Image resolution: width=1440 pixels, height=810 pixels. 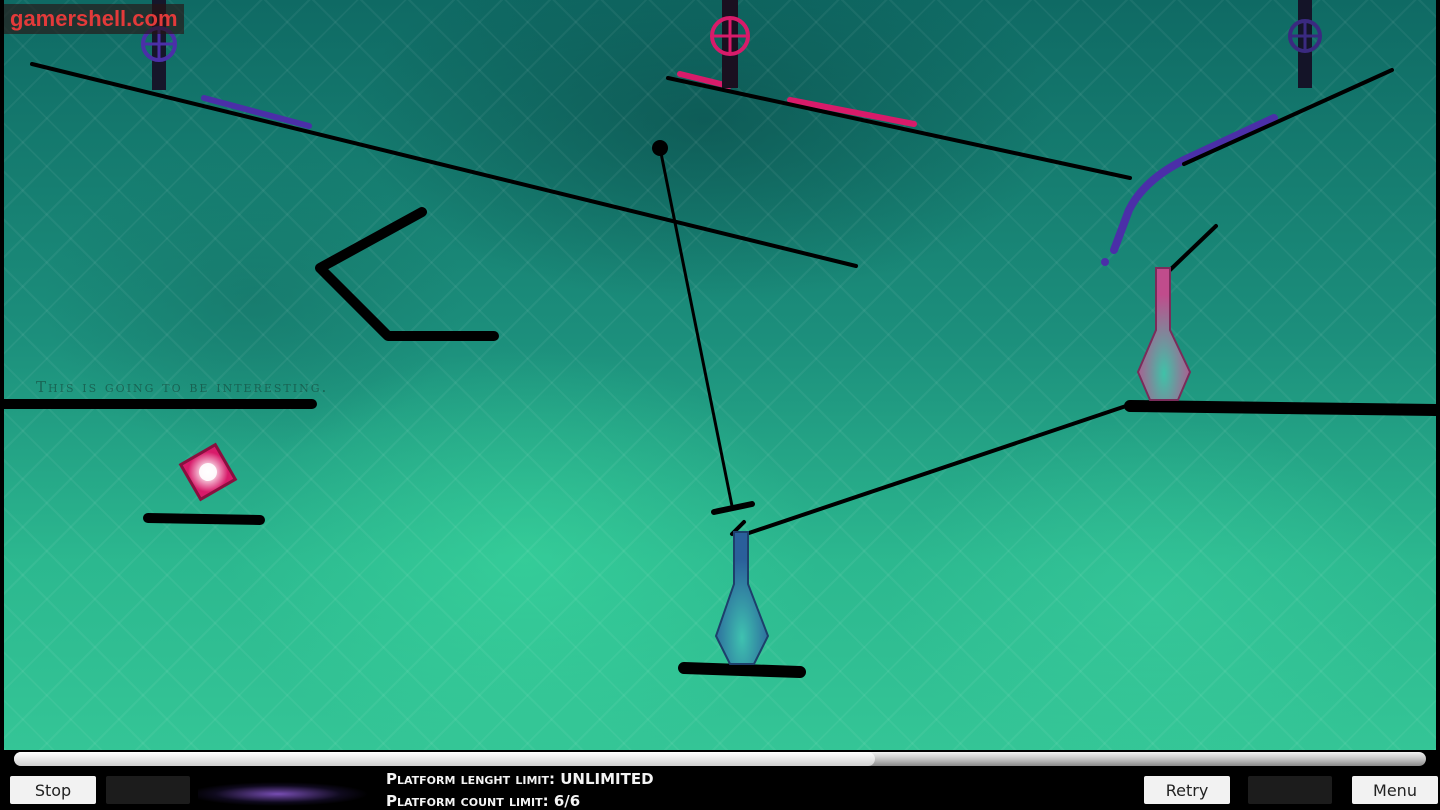 I want to click on progress-fill, so click(x=445, y=759).